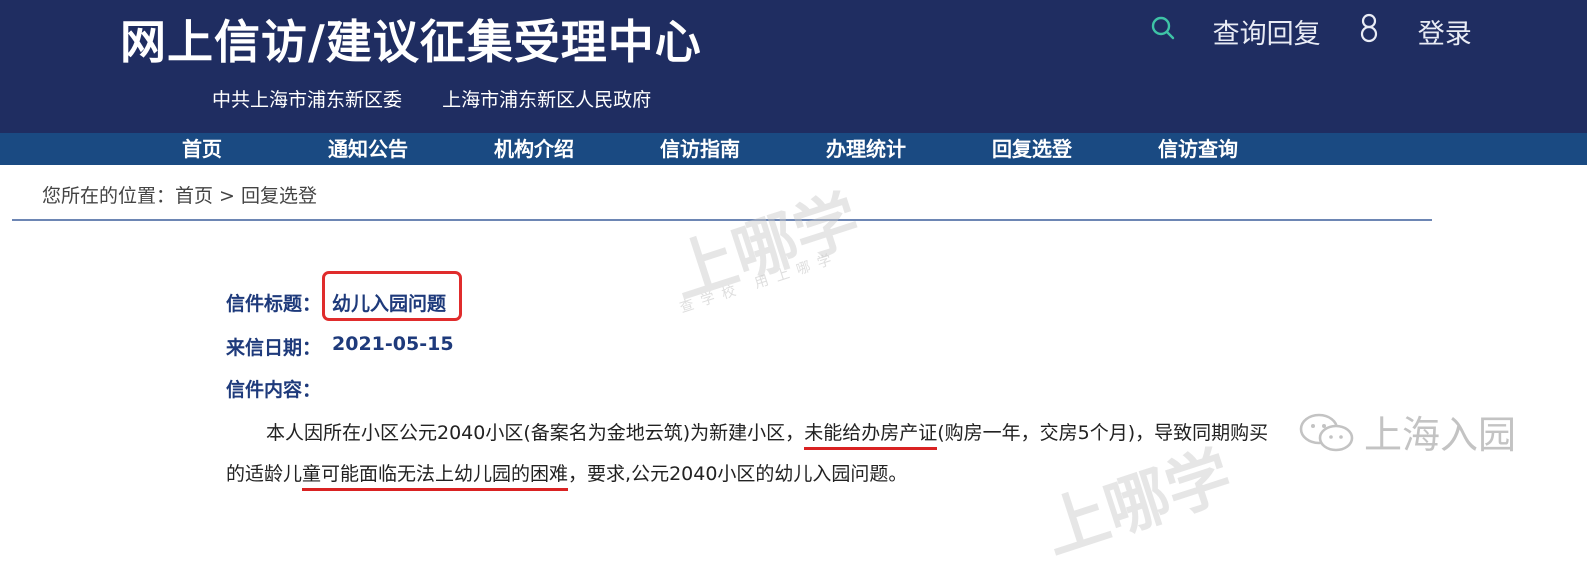  I want to click on content-text: (购房一年，交房5个月)，导致同期购买, so click(1103, 433).